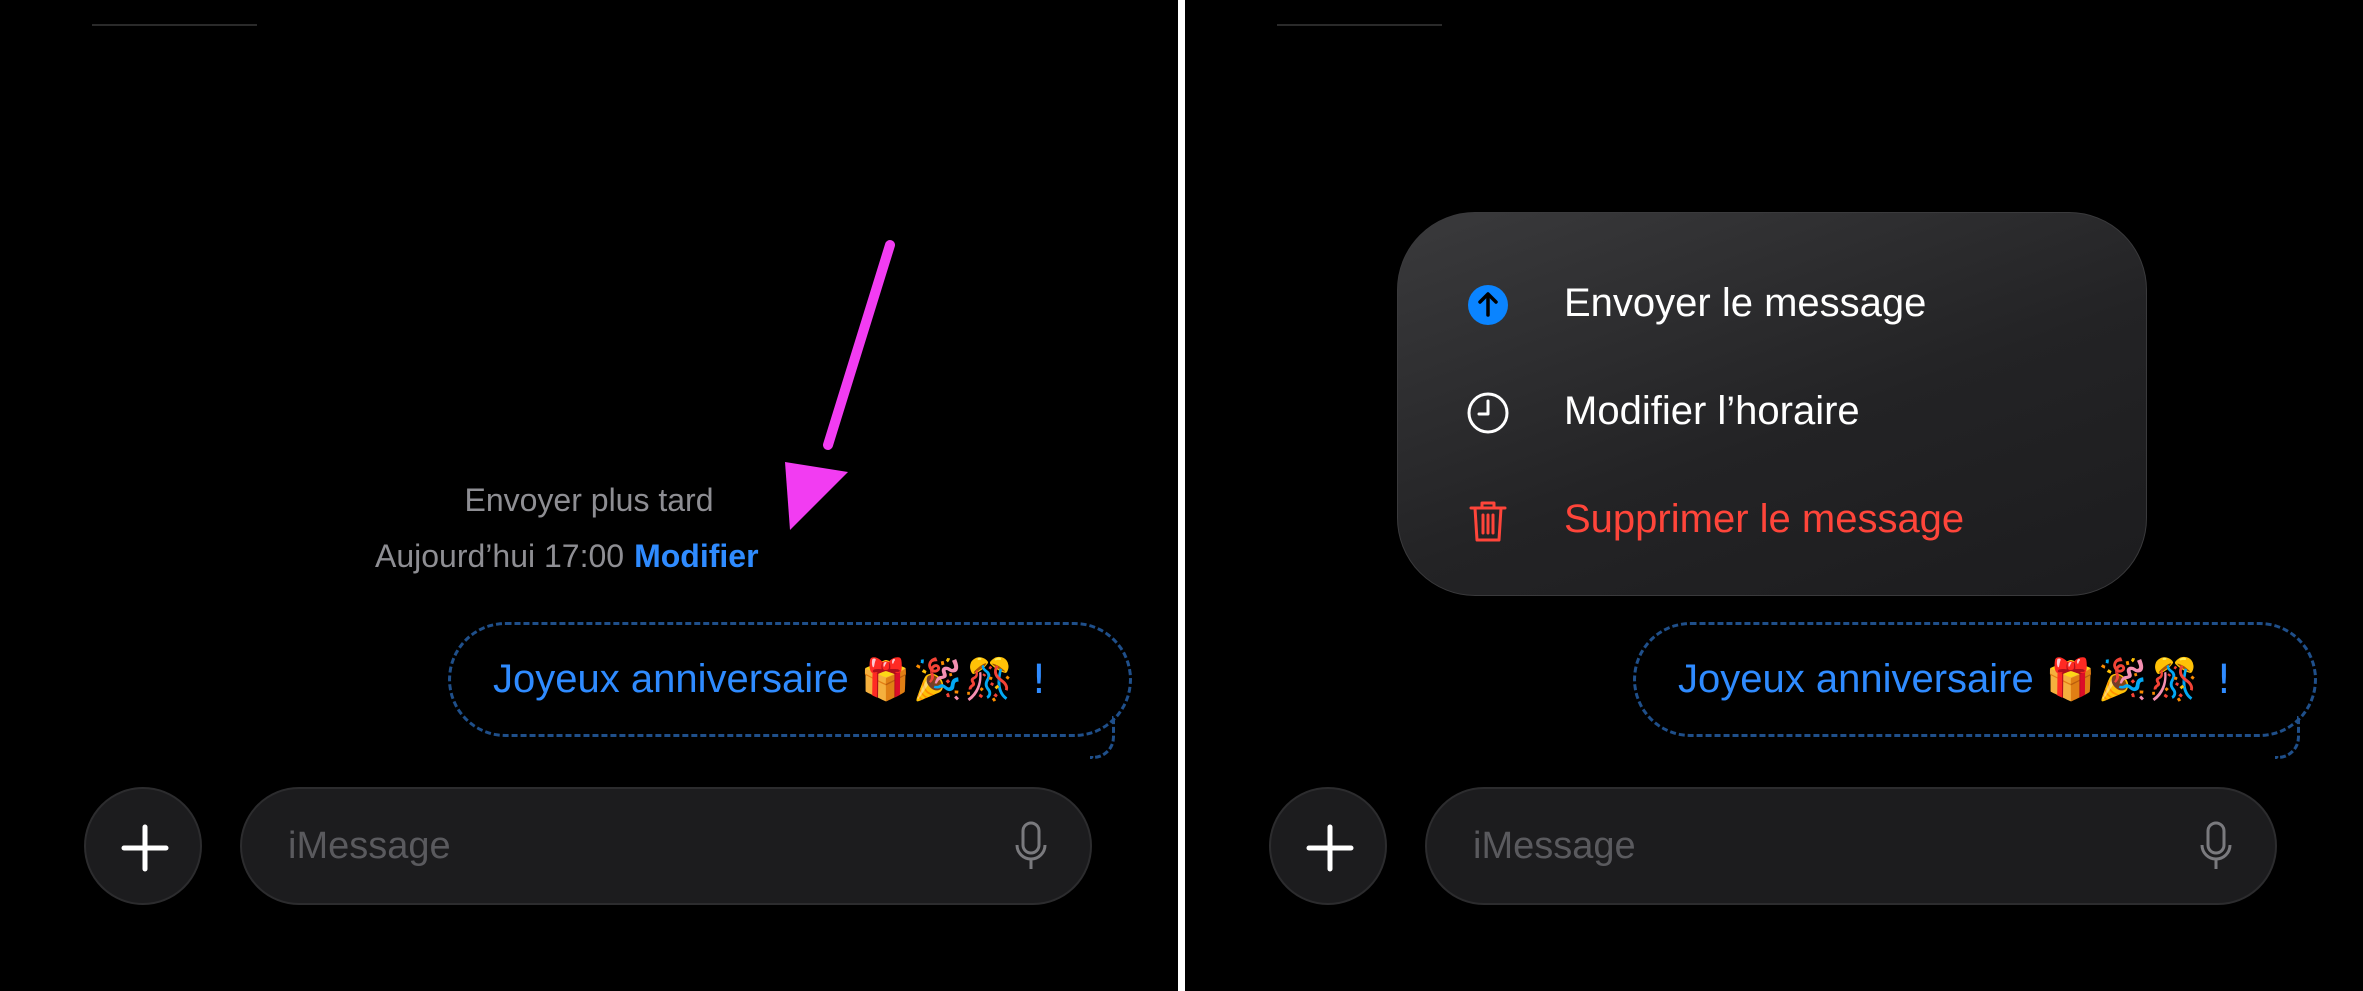  I want to click on menu-item-delete-message: Supprimer le message, so click(1772, 521).